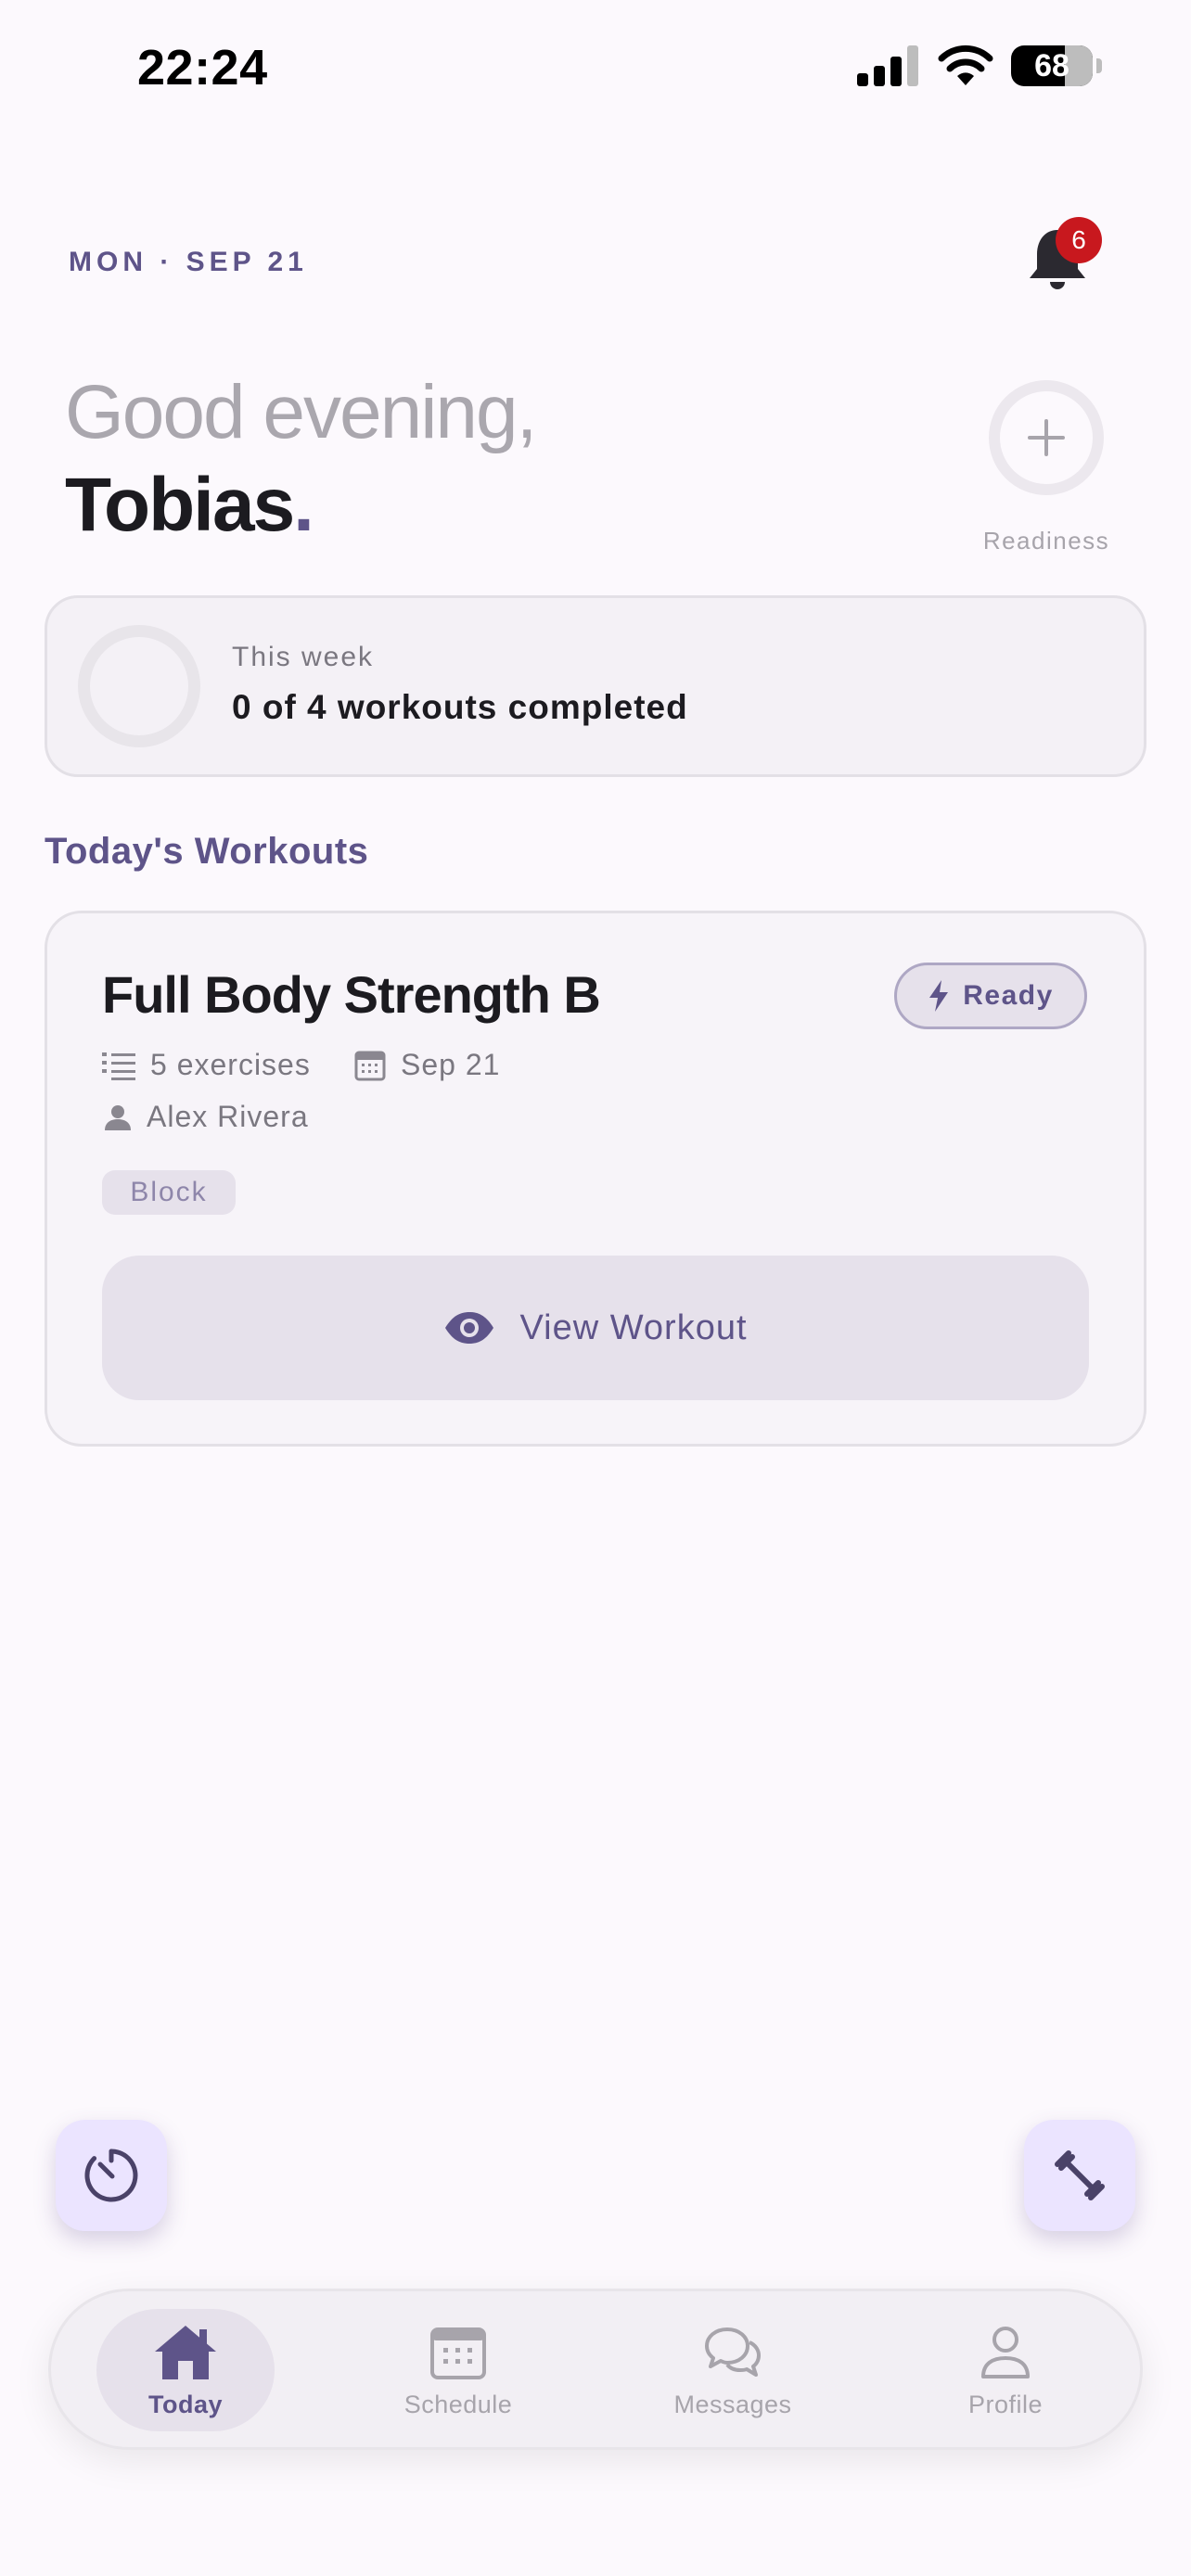 The width and height of the screenshot is (1191, 2576). What do you see at coordinates (230, 1064) in the screenshot?
I see `exercise-count-text: 5 exercises` at bounding box center [230, 1064].